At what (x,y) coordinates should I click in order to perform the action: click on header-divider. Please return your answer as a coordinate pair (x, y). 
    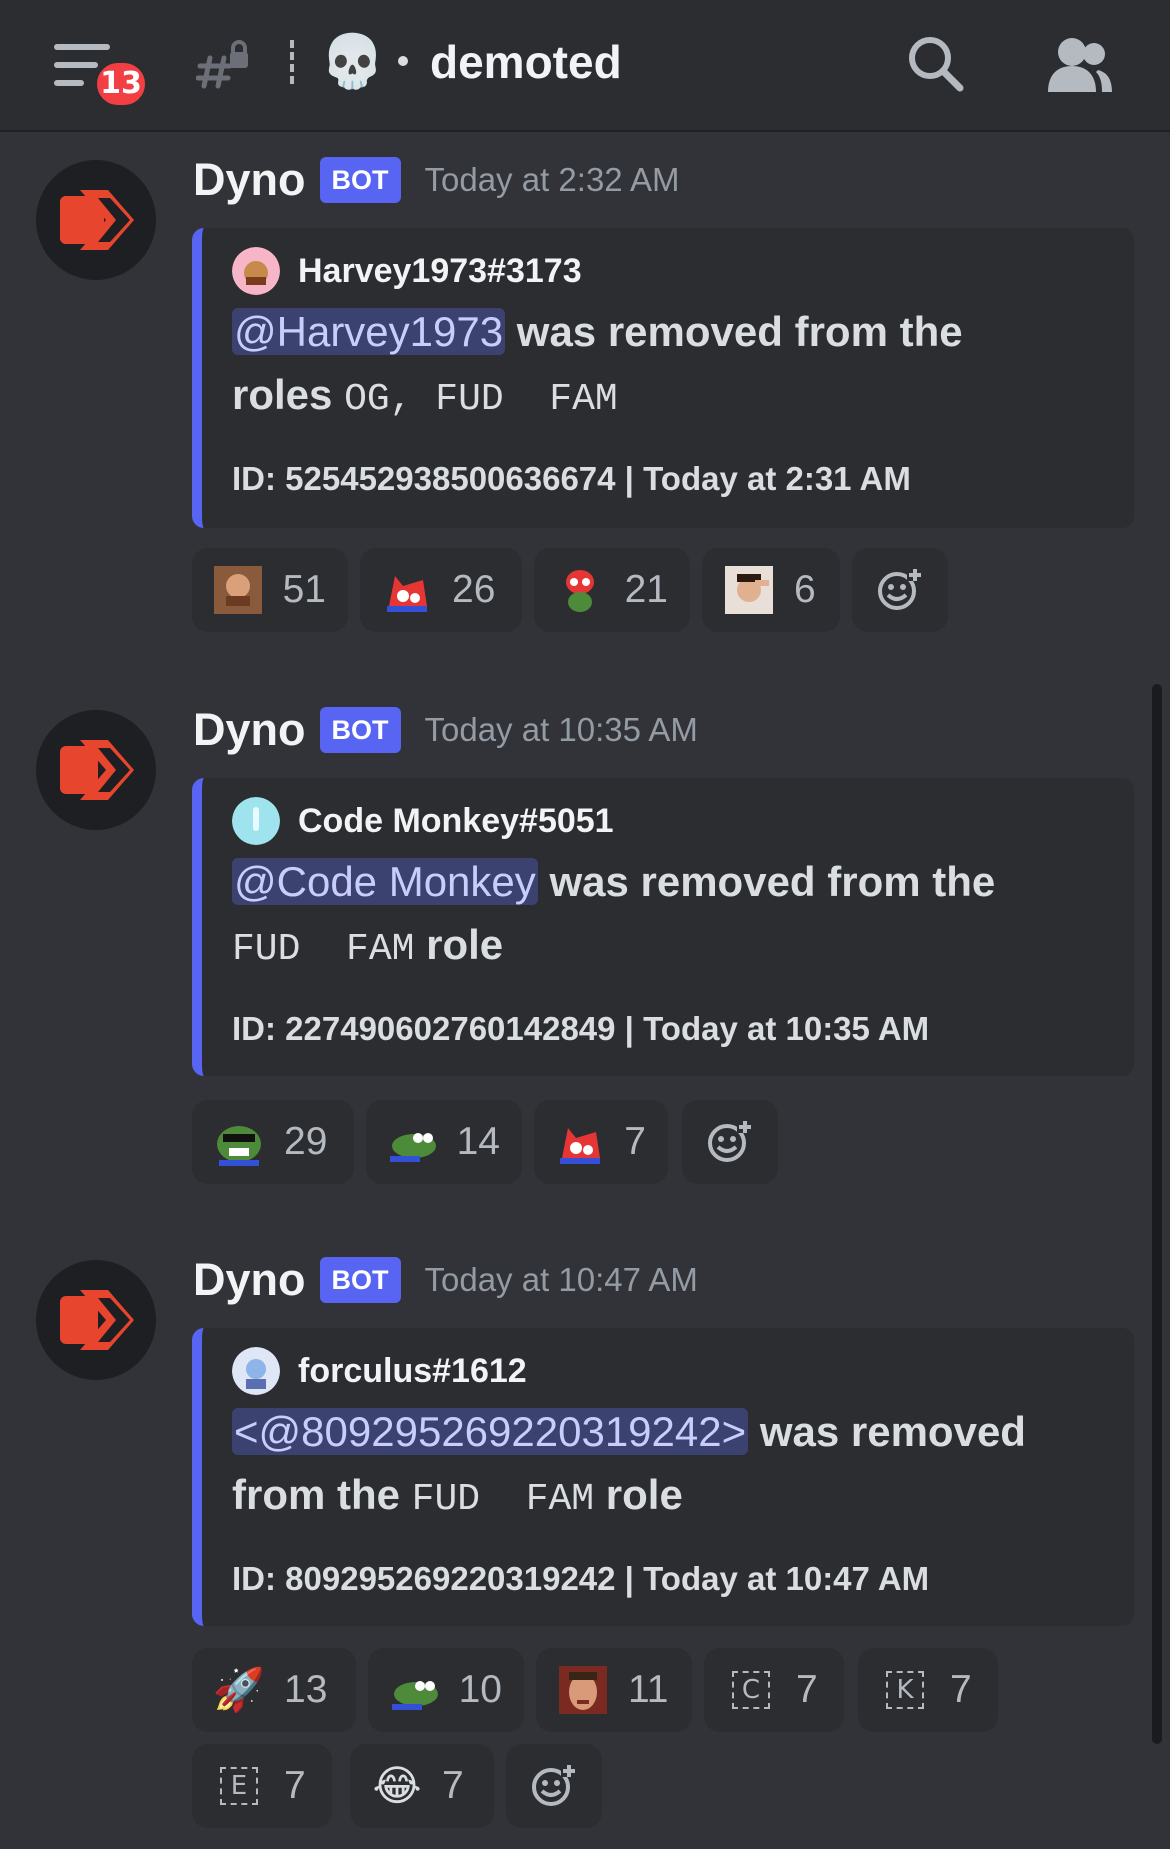
    Looking at the image, I should click on (292, 62).